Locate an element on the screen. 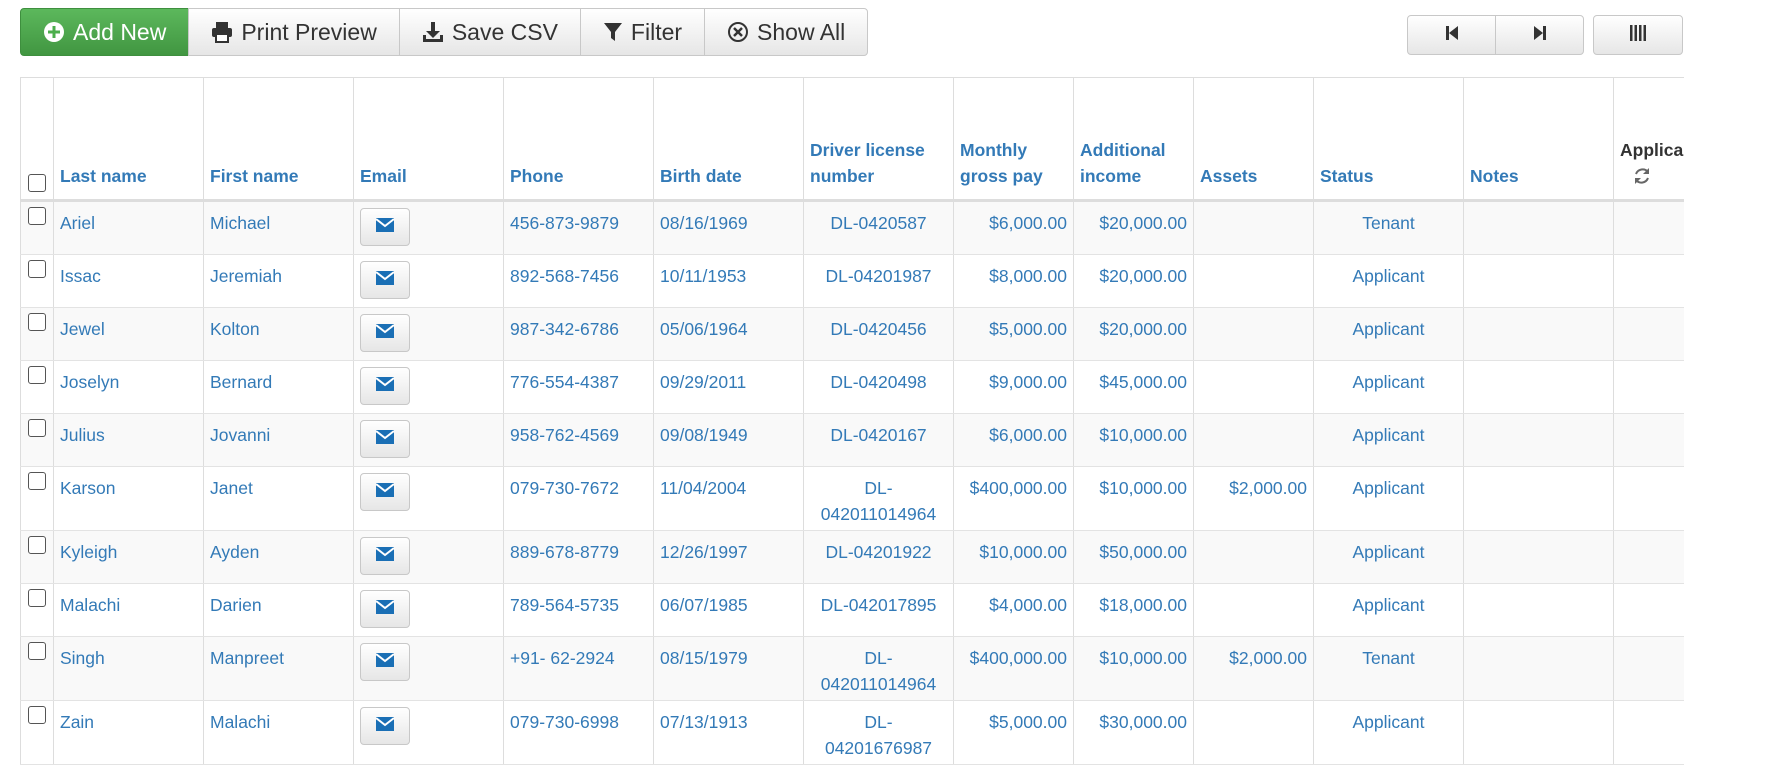 This screenshot has height=765, width=1780. last-name-cell: Malachi is located at coordinates (128, 610).